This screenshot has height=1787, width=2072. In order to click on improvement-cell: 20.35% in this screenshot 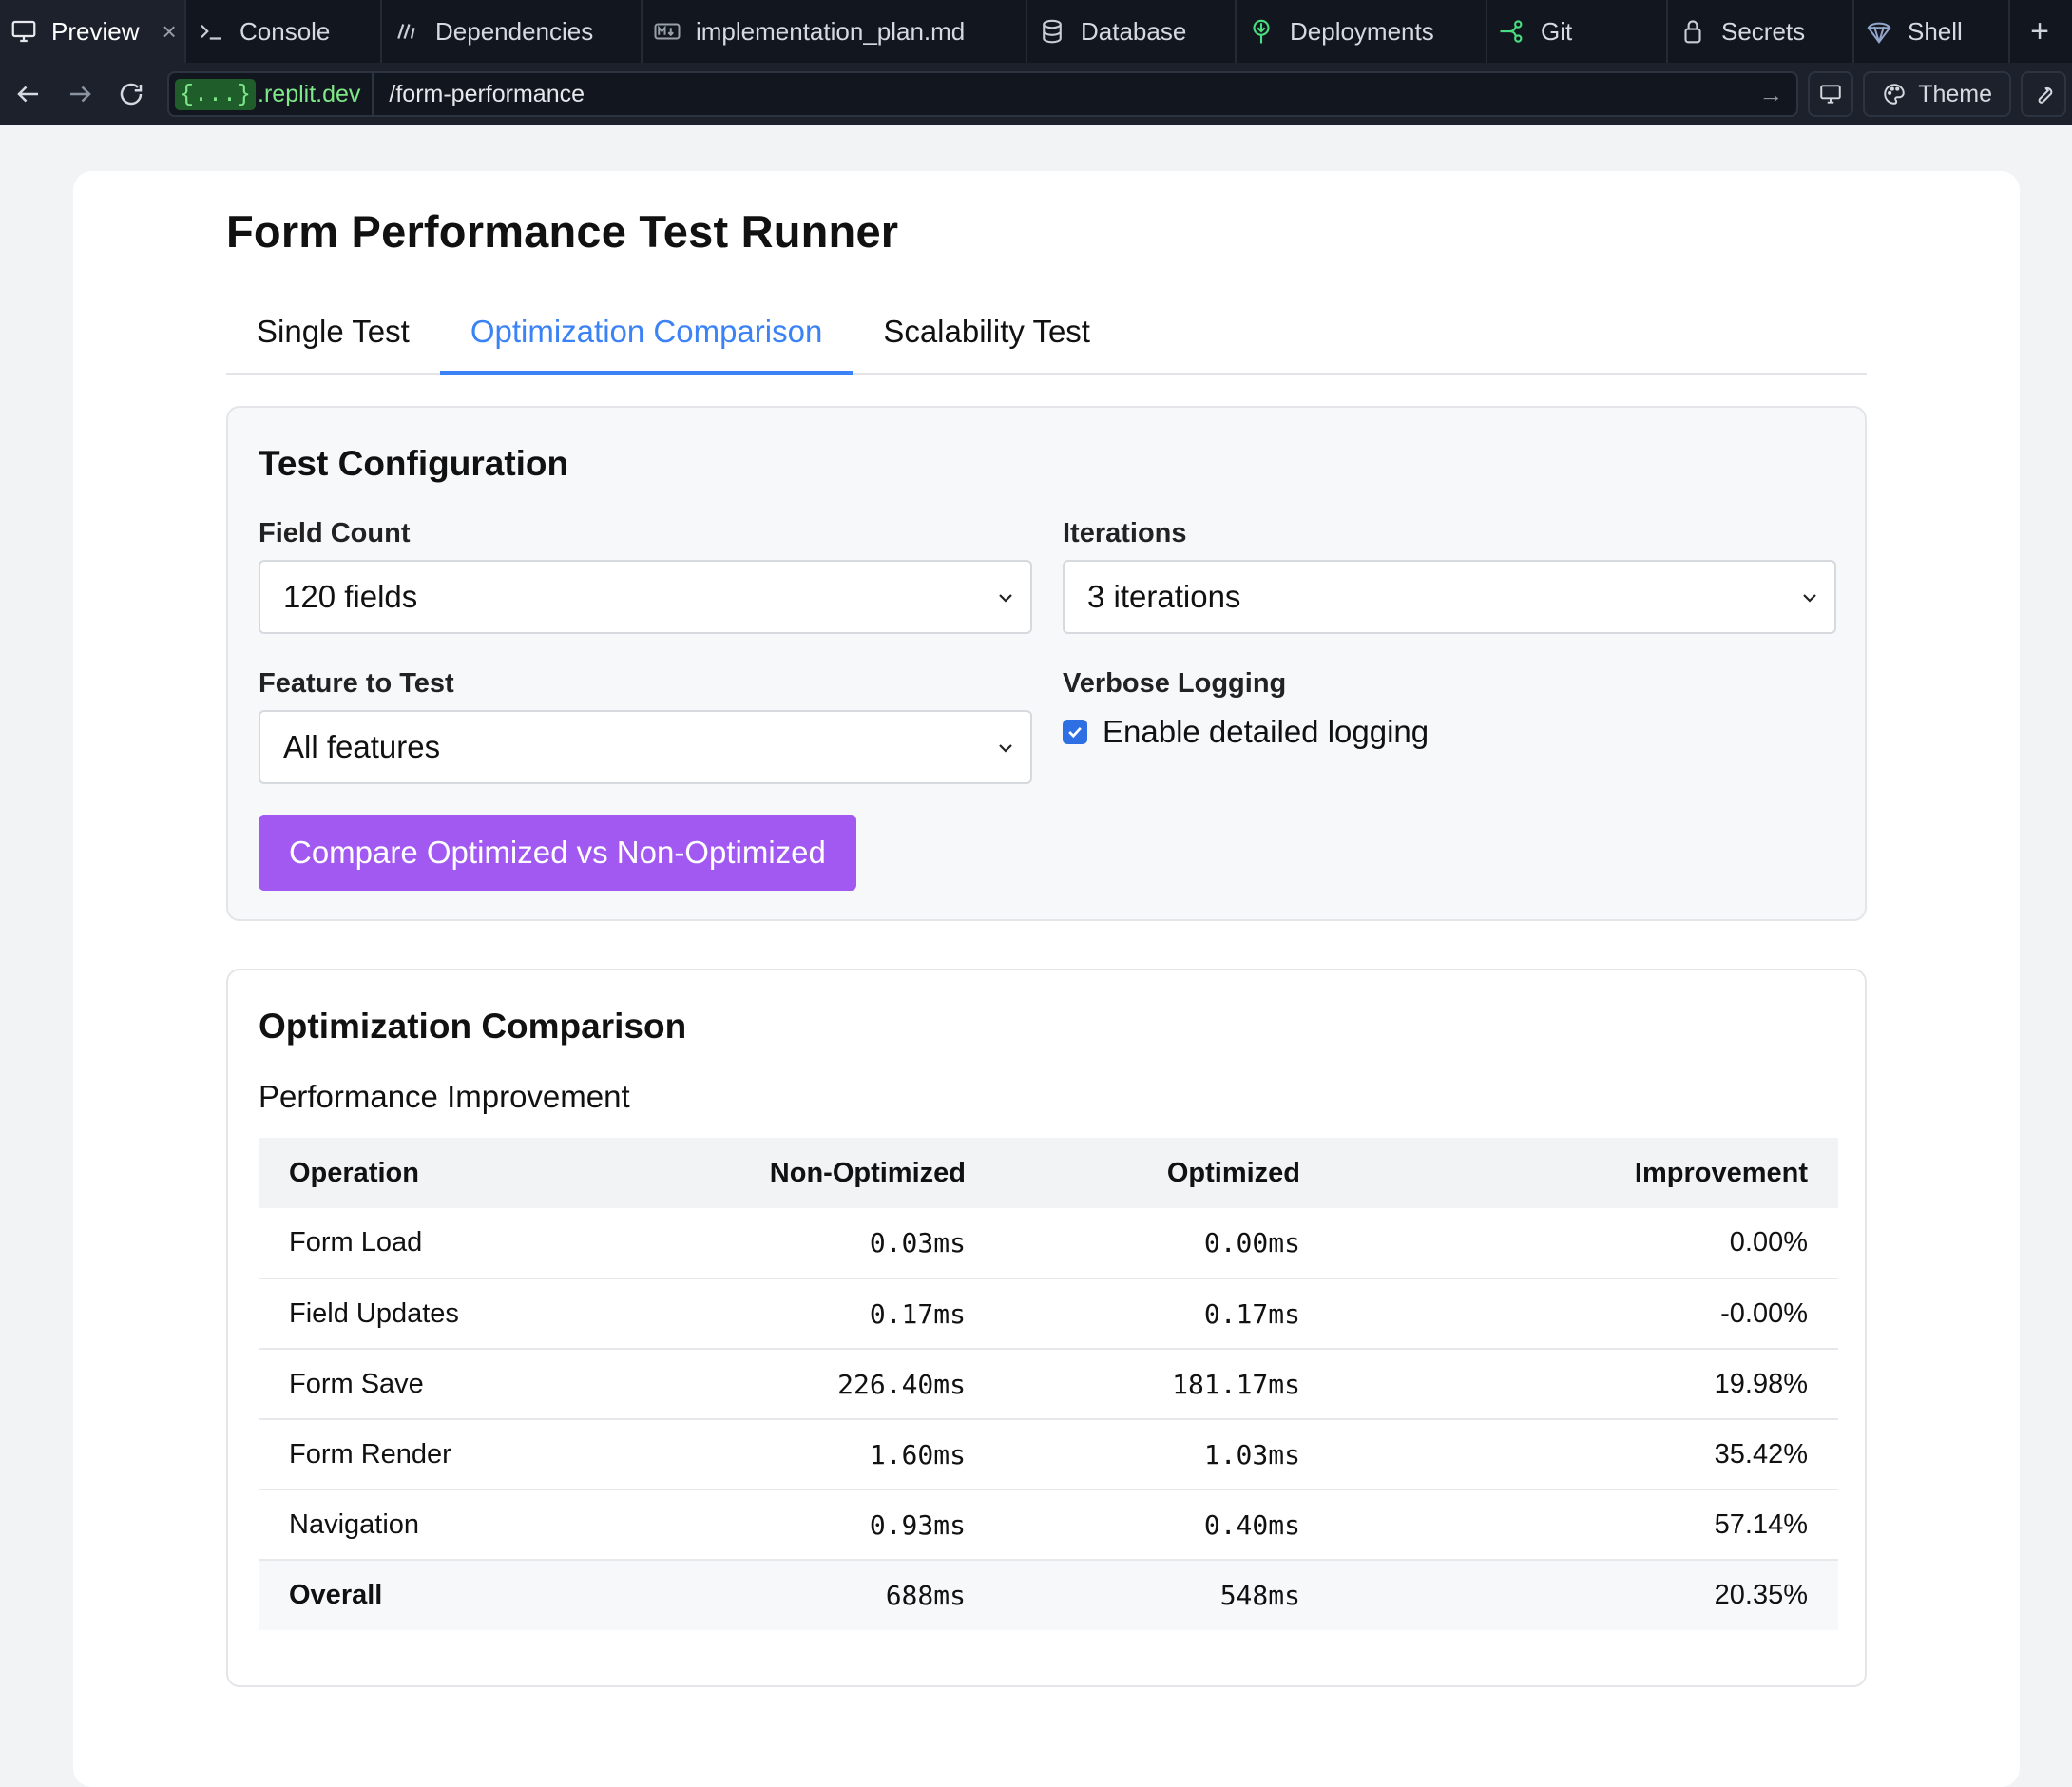, I will do `click(1585, 1595)`.